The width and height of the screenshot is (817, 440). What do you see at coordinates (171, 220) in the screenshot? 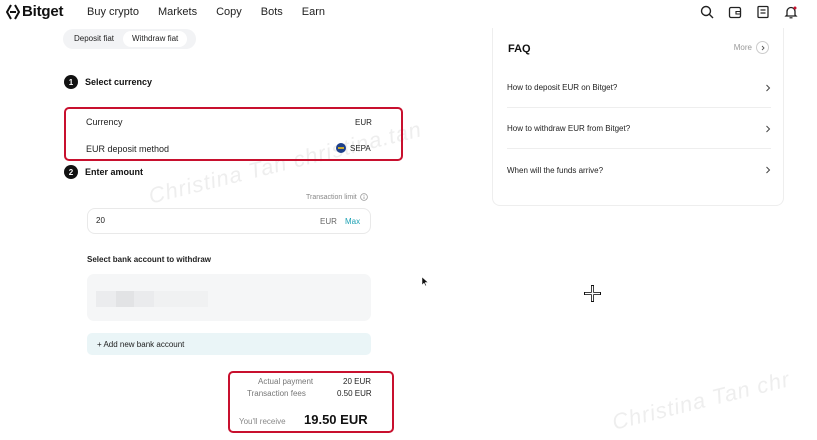
I see `amount-input` at bounding box center [171, 220].